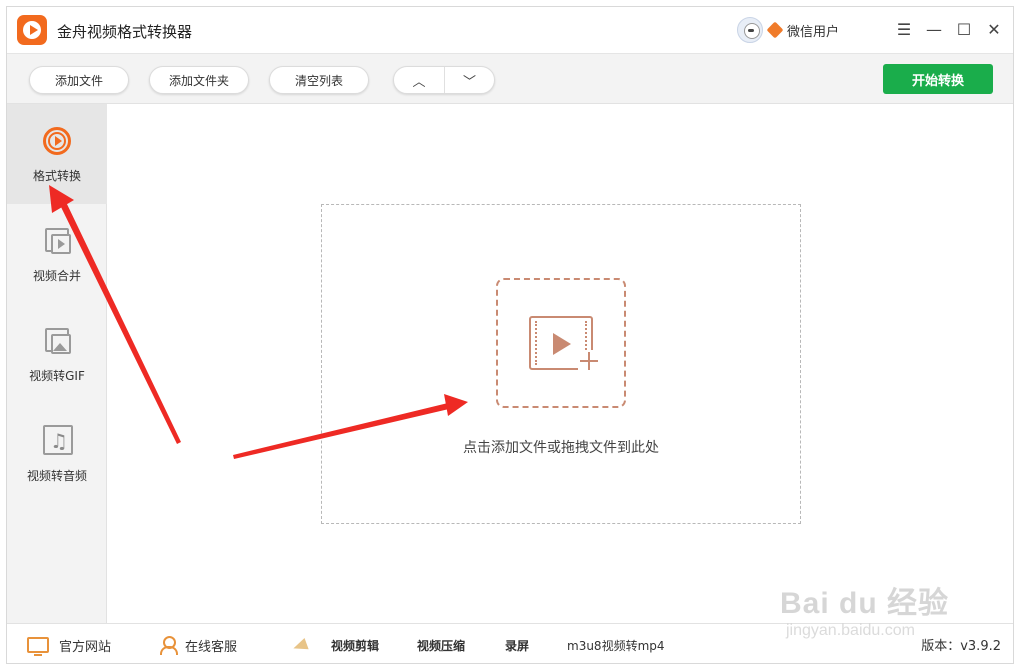  Describe the element at coordinates (168, 645) in the screenshot. I see `customer-service-icon` at that location.